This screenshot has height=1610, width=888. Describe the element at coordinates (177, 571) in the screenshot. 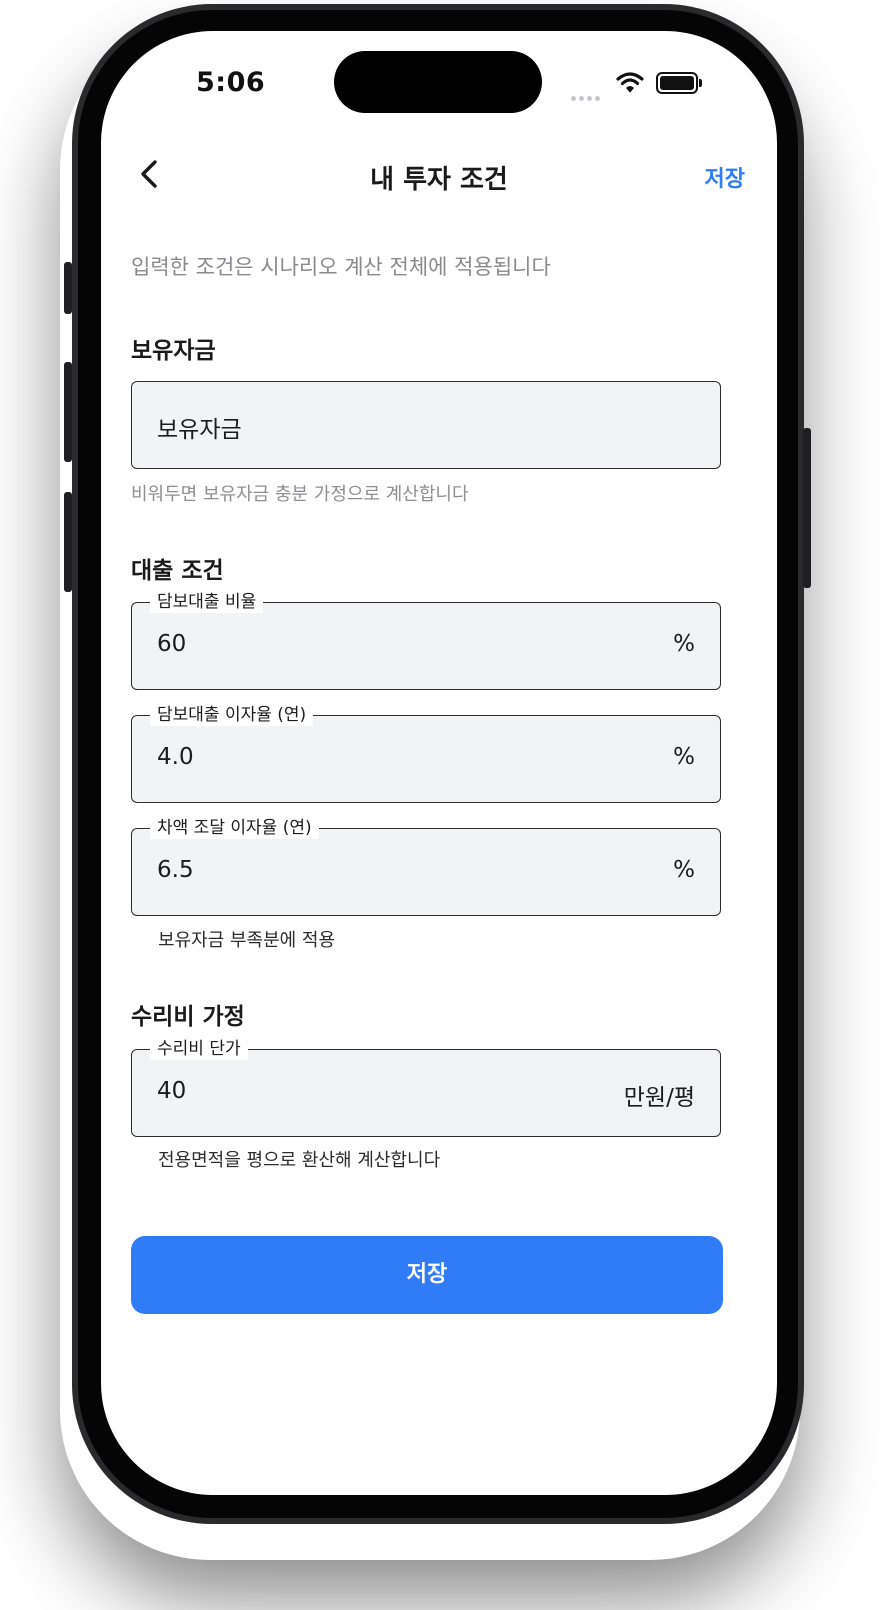

I see `section-title-loan: 대출 조건` at that location.